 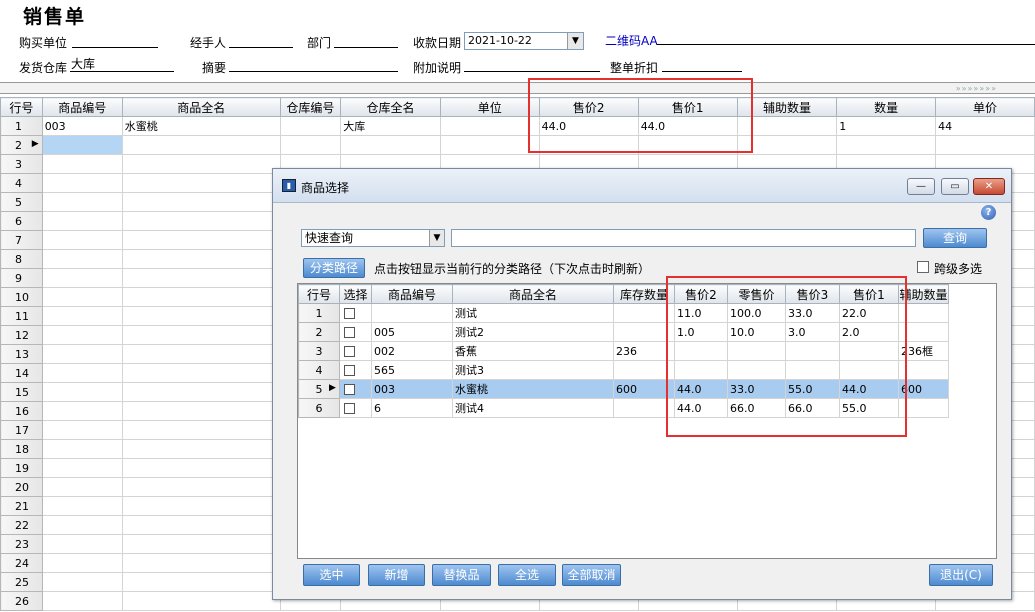 What do you see at coordinates (623, 389) in the screenshot?
I see `list-item: 5 ▶ 003 水蜜桃 600 44.0 33.0 55.0 44.0 600` at bounding box center [623, 389].